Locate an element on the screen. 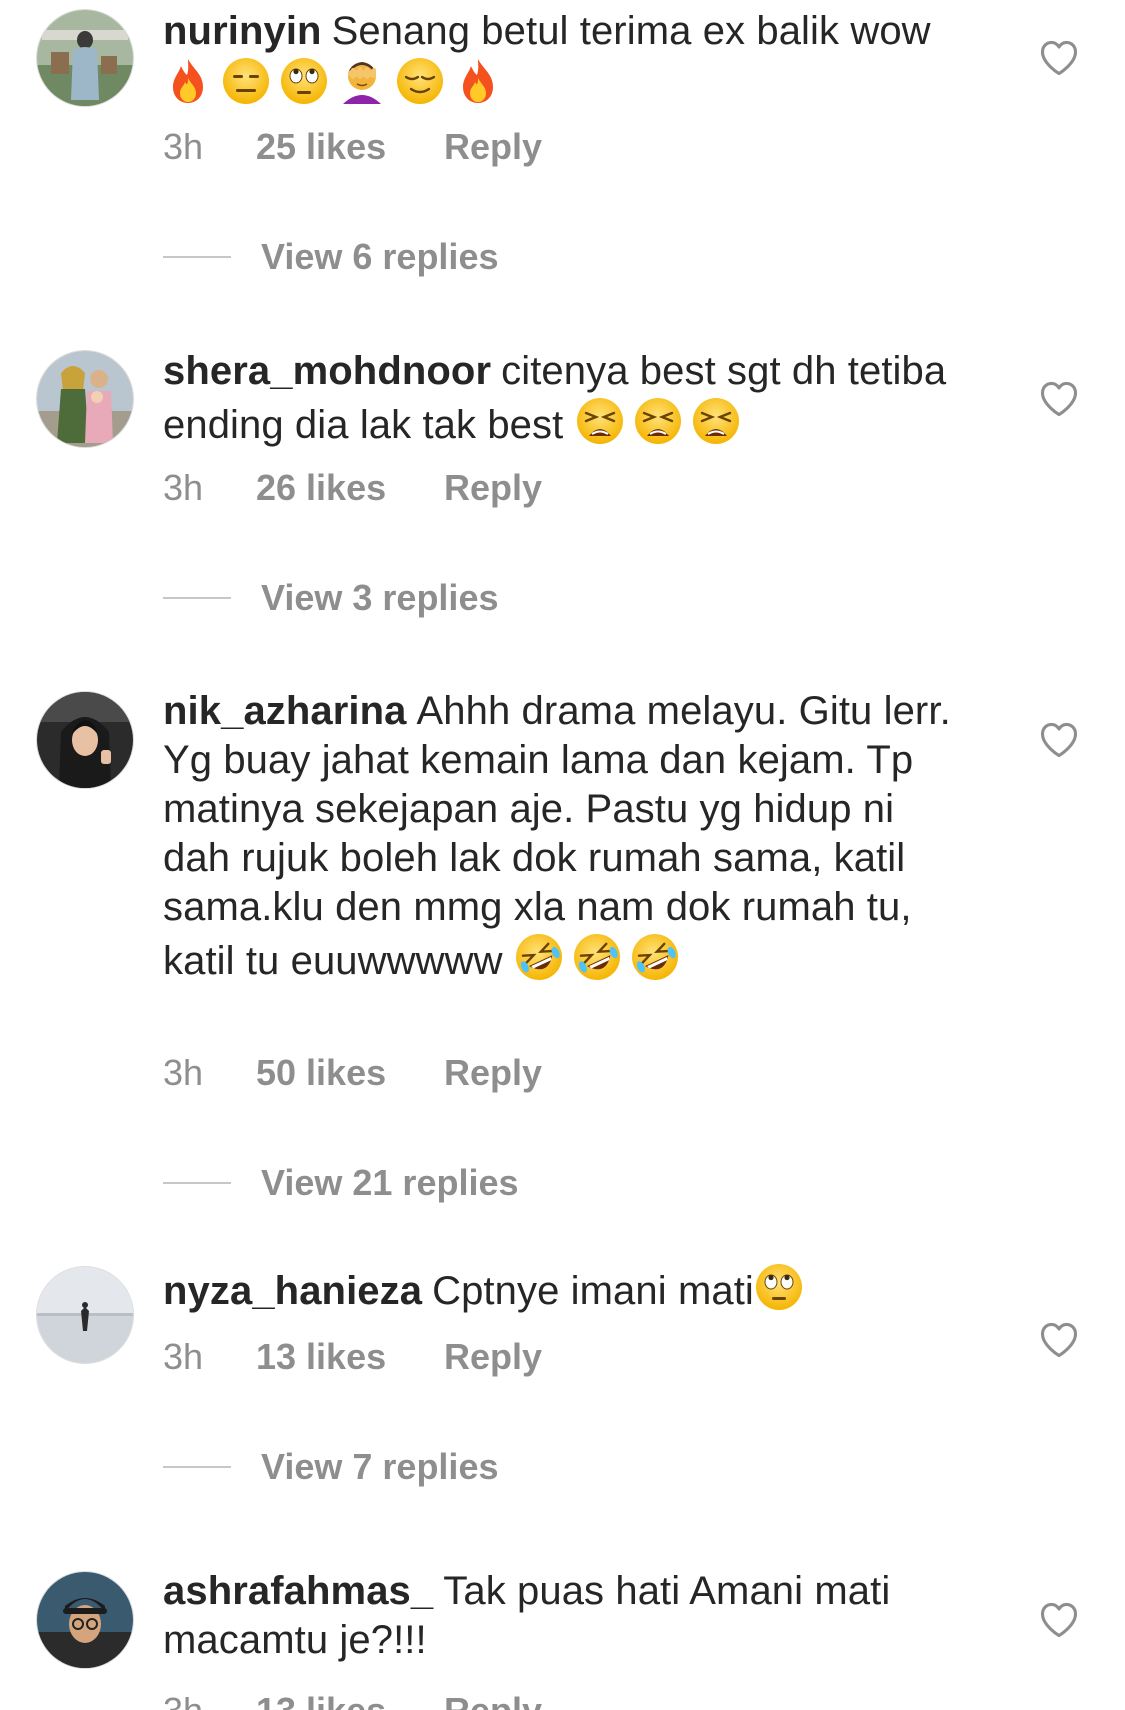 This screenshot has width=1125, height=1710. view-replies-label: View 7 replies is located at coordinates (379, 1467).